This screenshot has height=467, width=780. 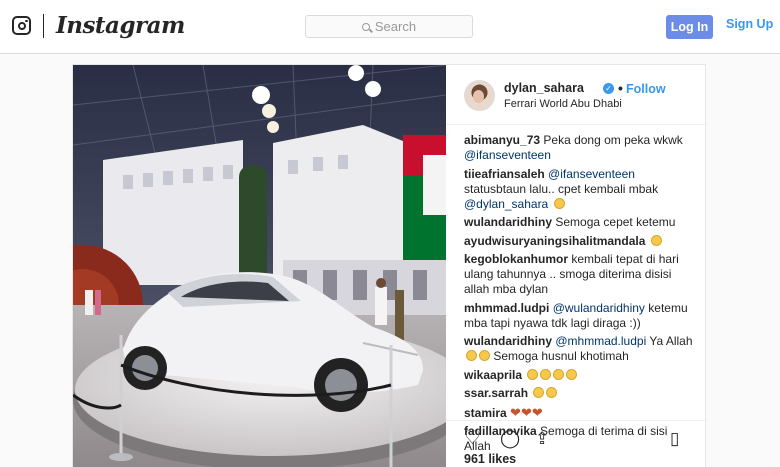 I want to click on comment-text: statusbtaun lalu.. cpet kembali mbak, so click(x=561, y=188).